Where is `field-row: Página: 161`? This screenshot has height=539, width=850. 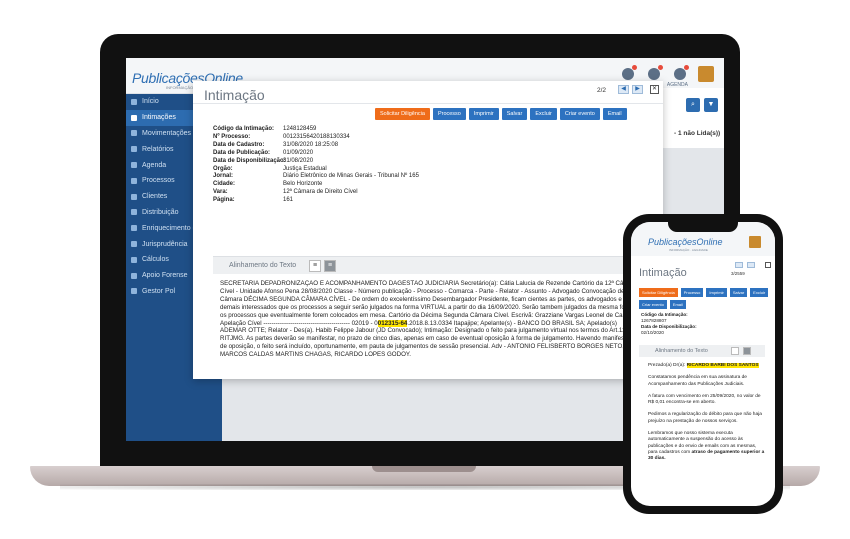
field-row: Página: 161 is located at coordinates (316, 201).